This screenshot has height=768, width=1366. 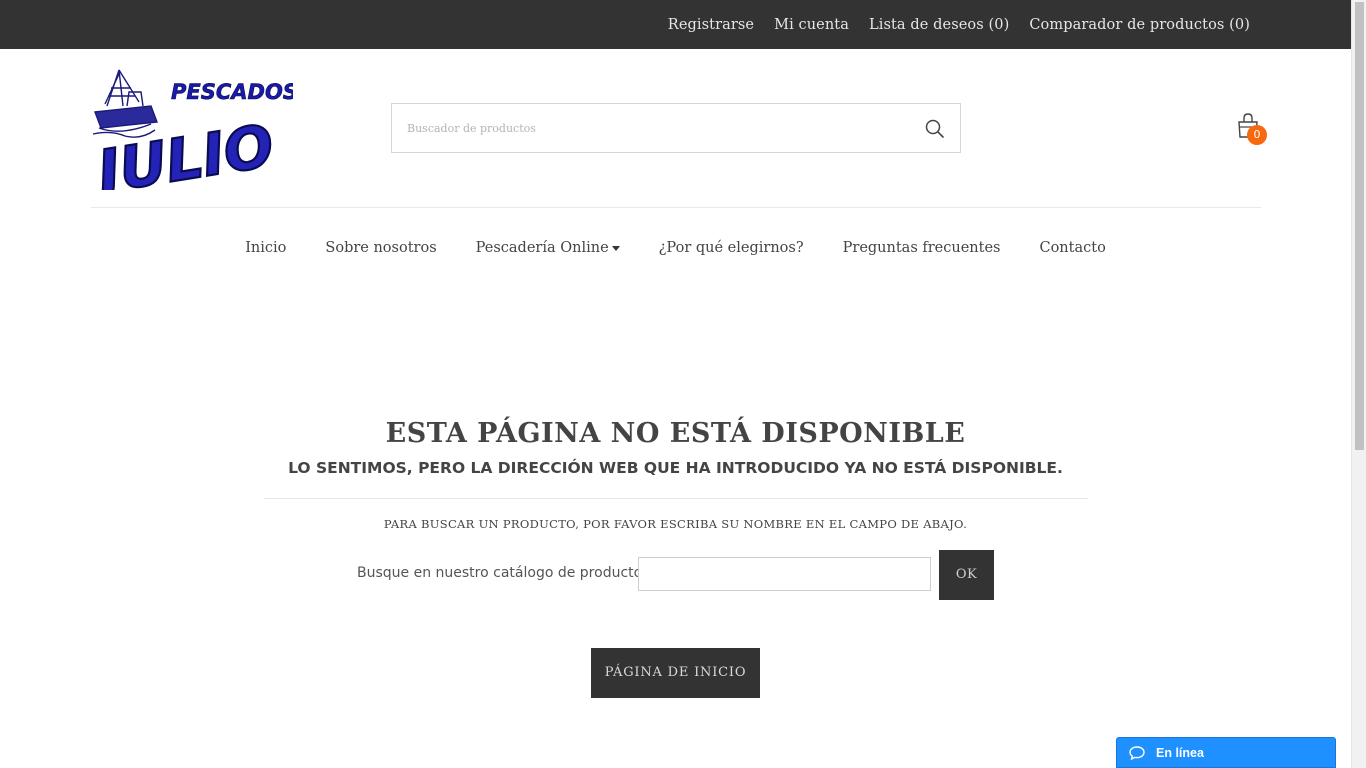 I want to click on nav-item-label: Sobre nosotros, so click(x=381, y=248).